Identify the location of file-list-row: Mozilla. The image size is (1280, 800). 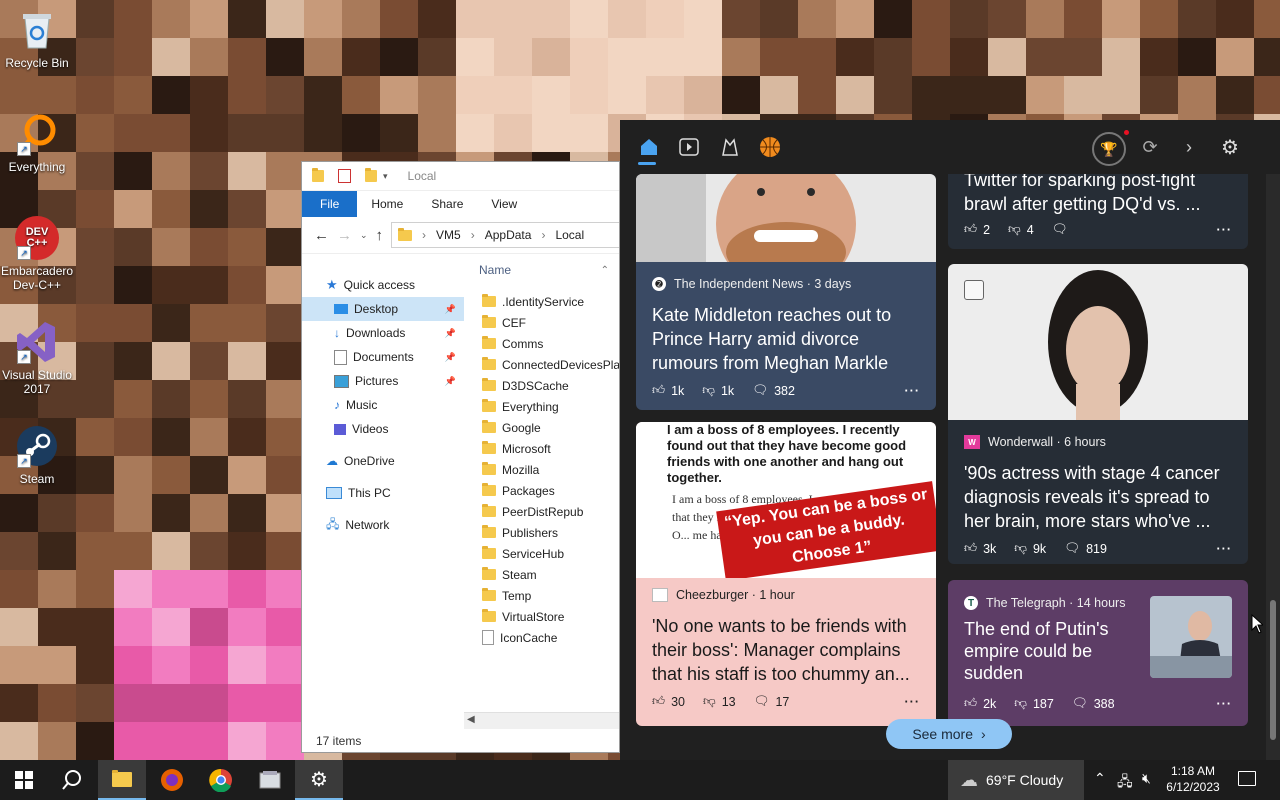
(541, 469).